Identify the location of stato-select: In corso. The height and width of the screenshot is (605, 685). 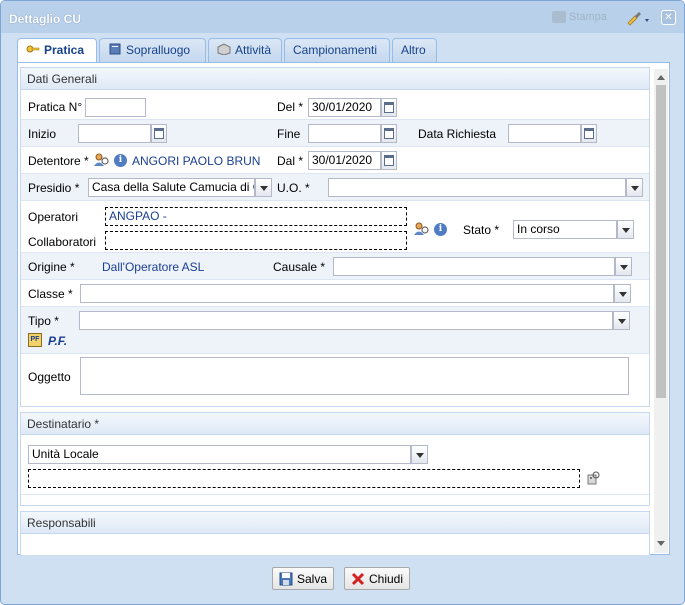
(565, 229).